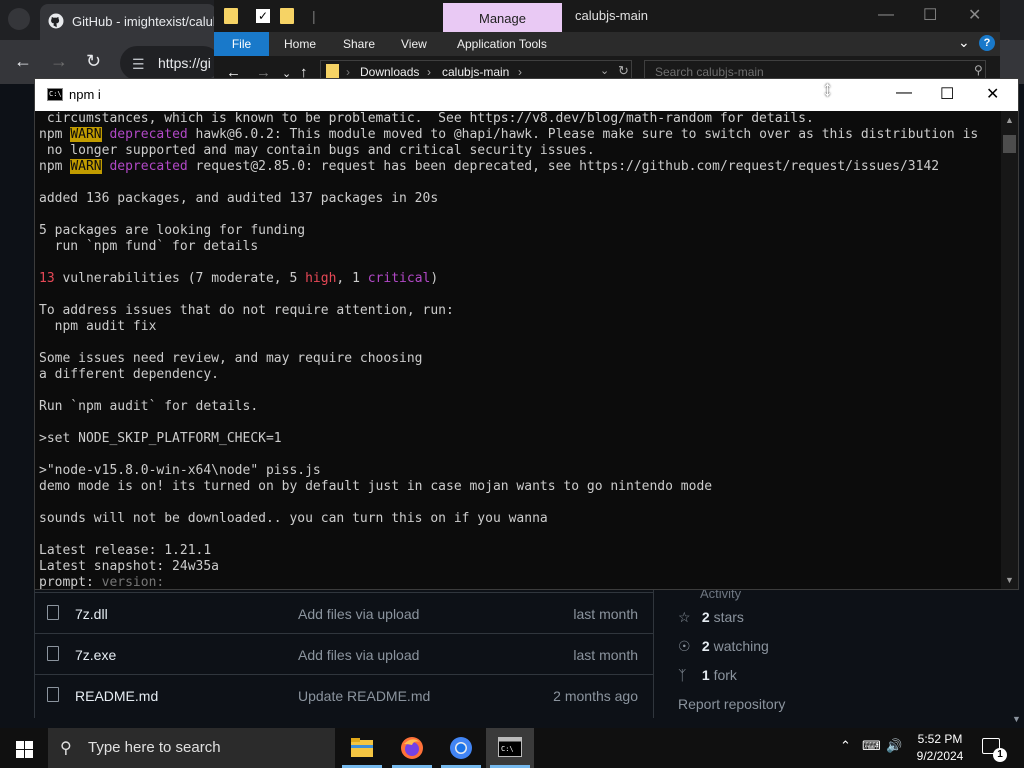 The height and width of the screenshot is (768, 1024). I want to click on stars-count: 2, so click(705, 617).